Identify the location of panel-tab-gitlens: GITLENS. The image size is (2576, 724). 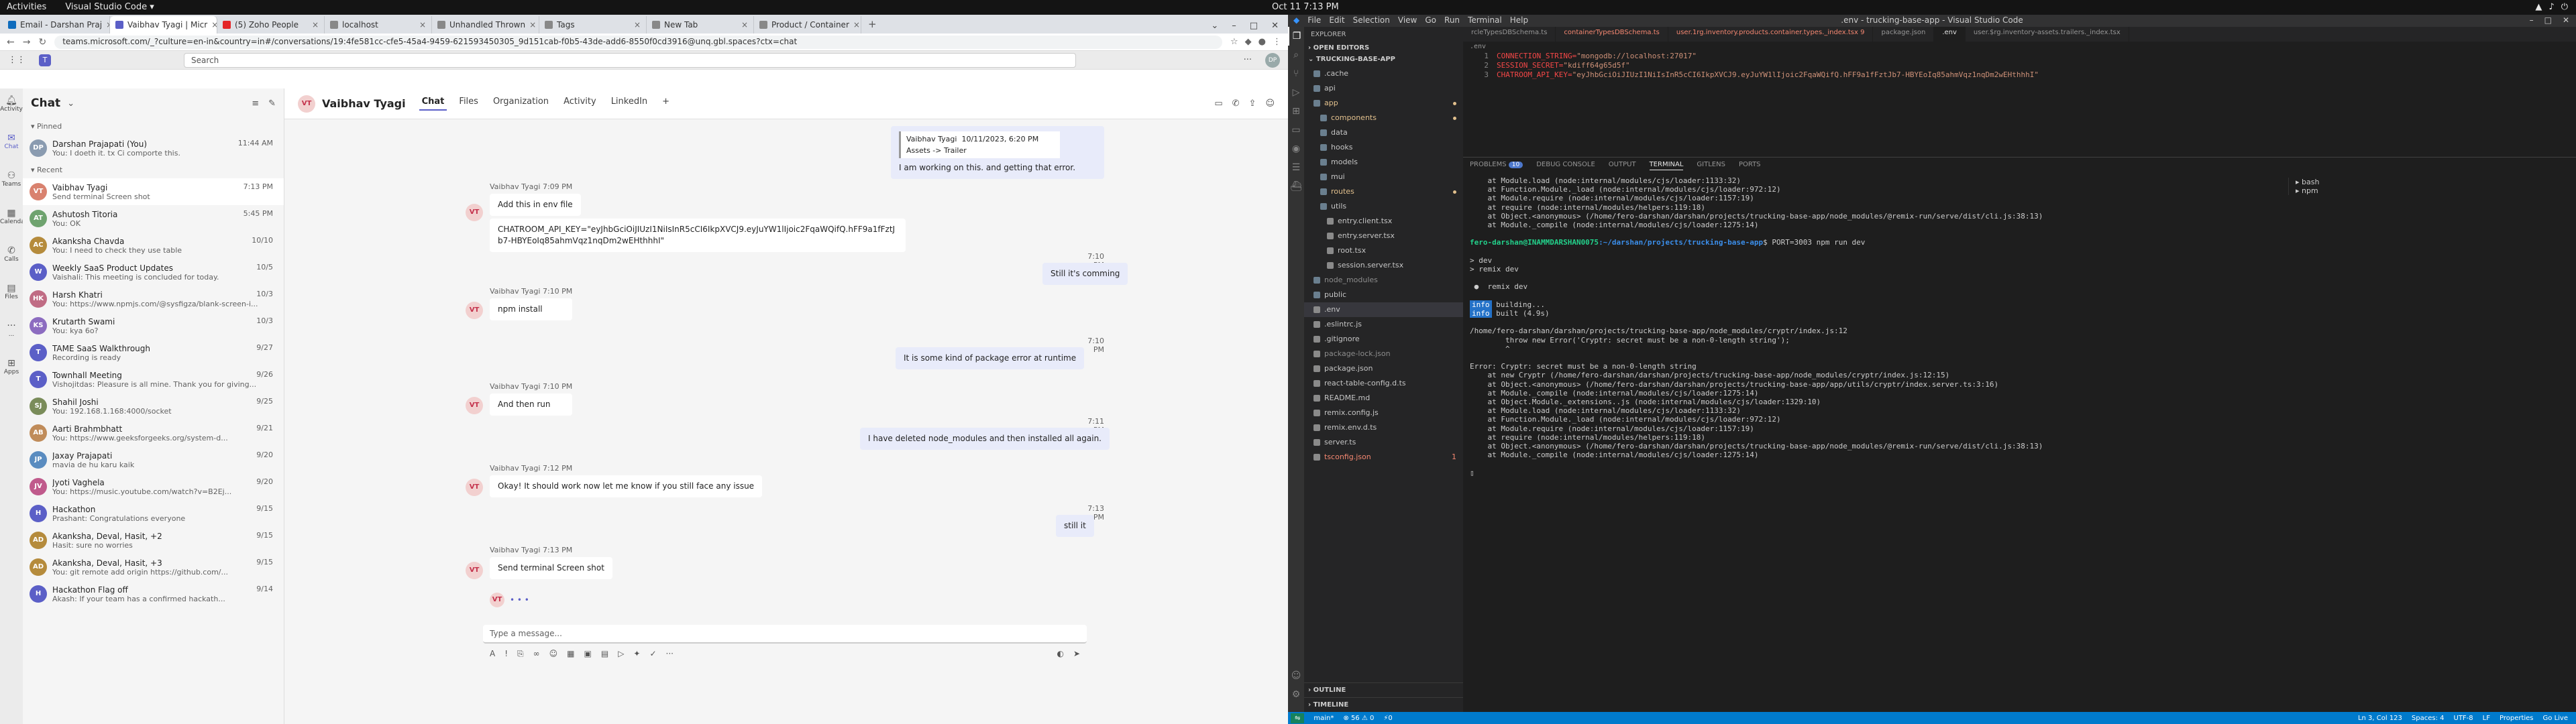
(1711, 165).